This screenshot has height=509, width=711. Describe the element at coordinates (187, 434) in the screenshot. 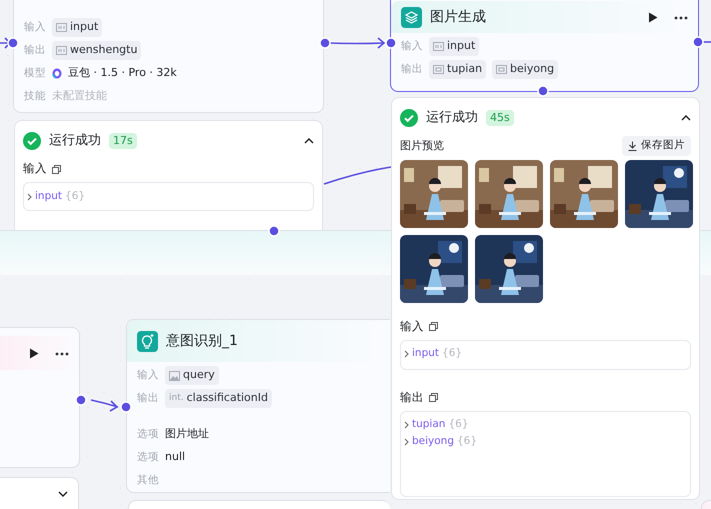

I see `field-value: 图片地址` at that location.